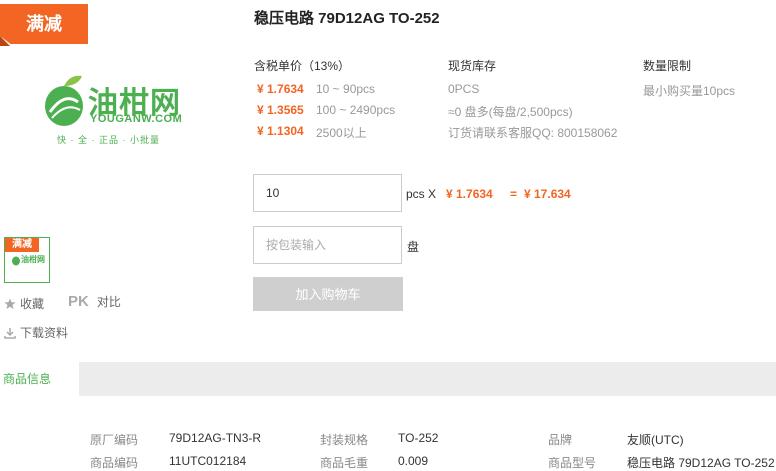  I want to click on tier-price: ¥ 1.7634, so click(280, 89).